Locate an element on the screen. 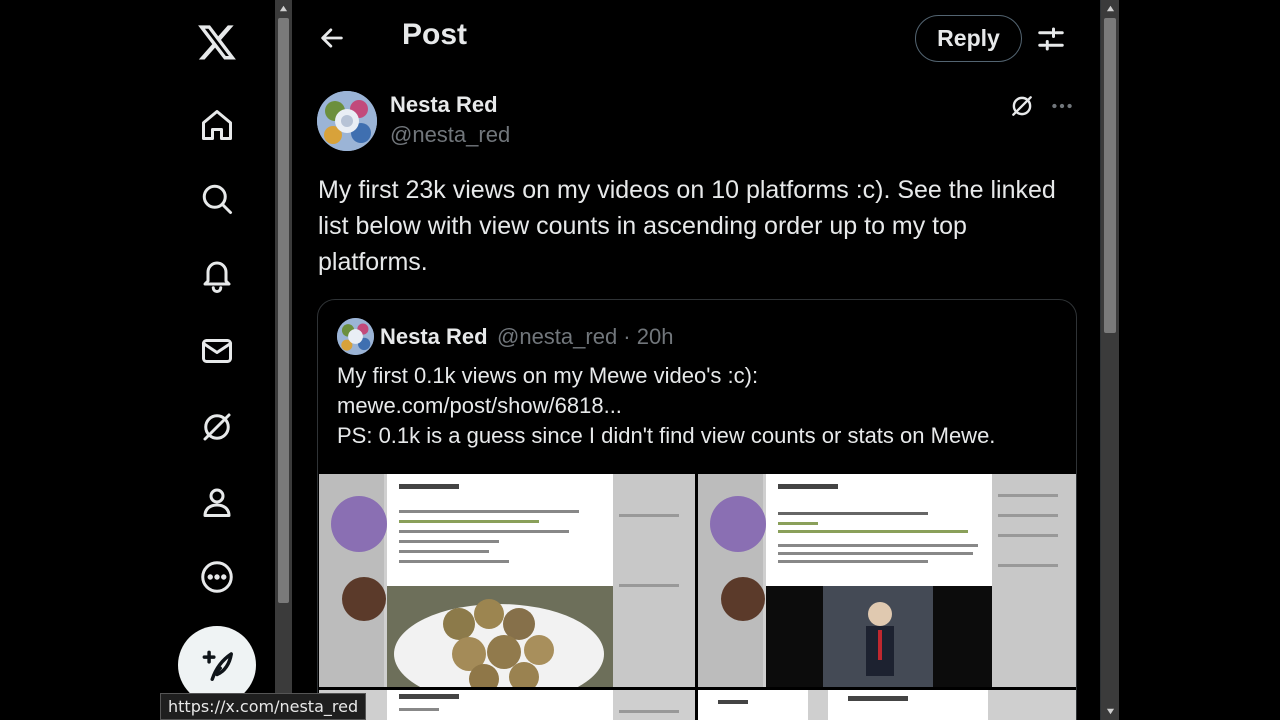 The height and width of the screenshot is (720, 1280). more-horizontal-icon is located at coordinates (1062, 106).